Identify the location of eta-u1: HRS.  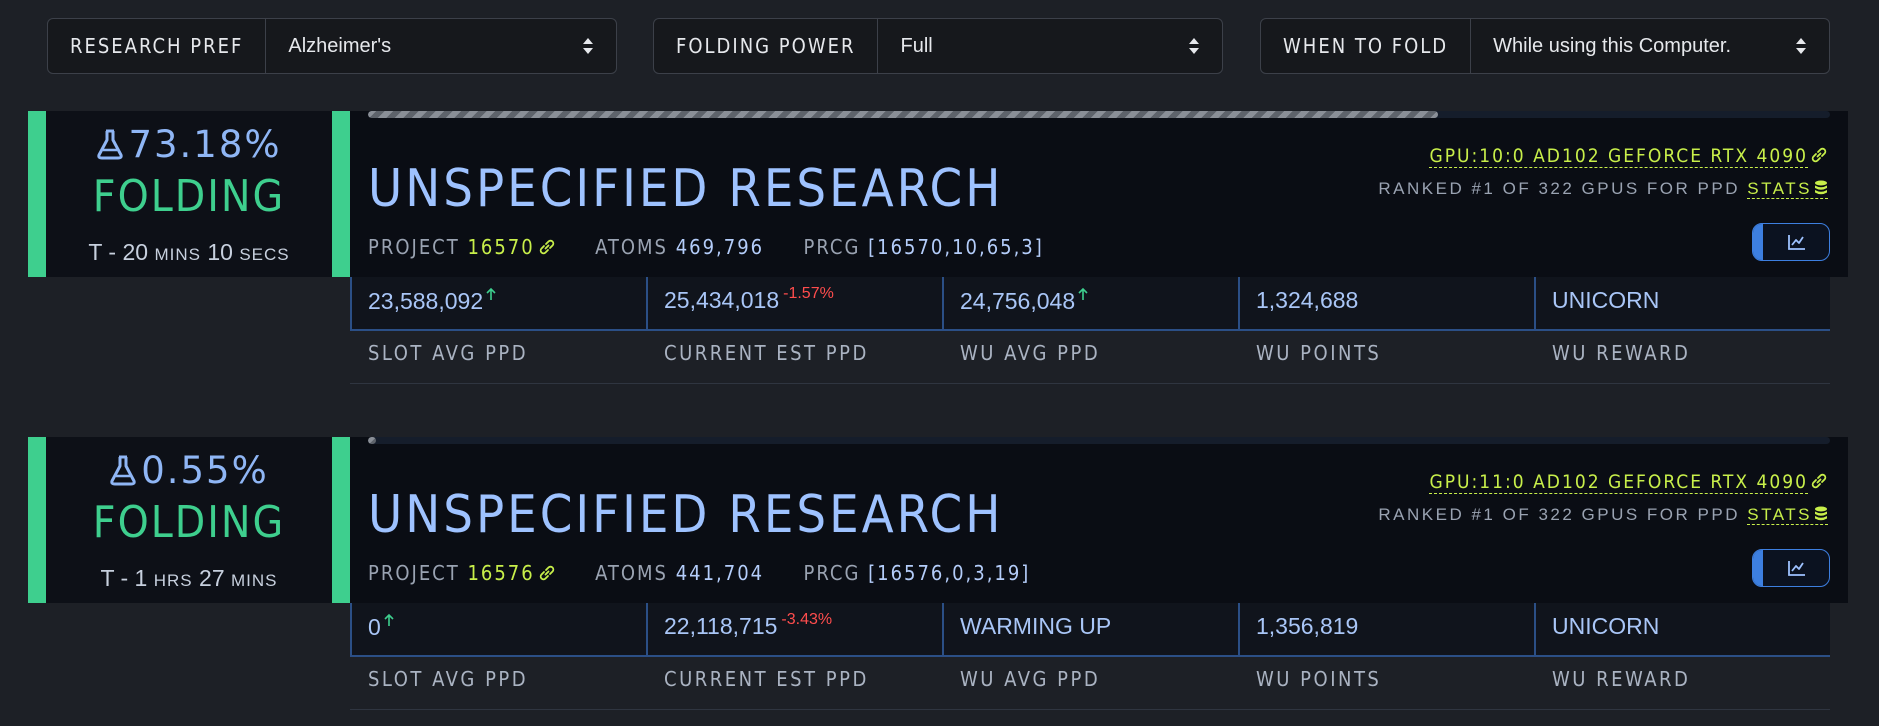
(173, 580).